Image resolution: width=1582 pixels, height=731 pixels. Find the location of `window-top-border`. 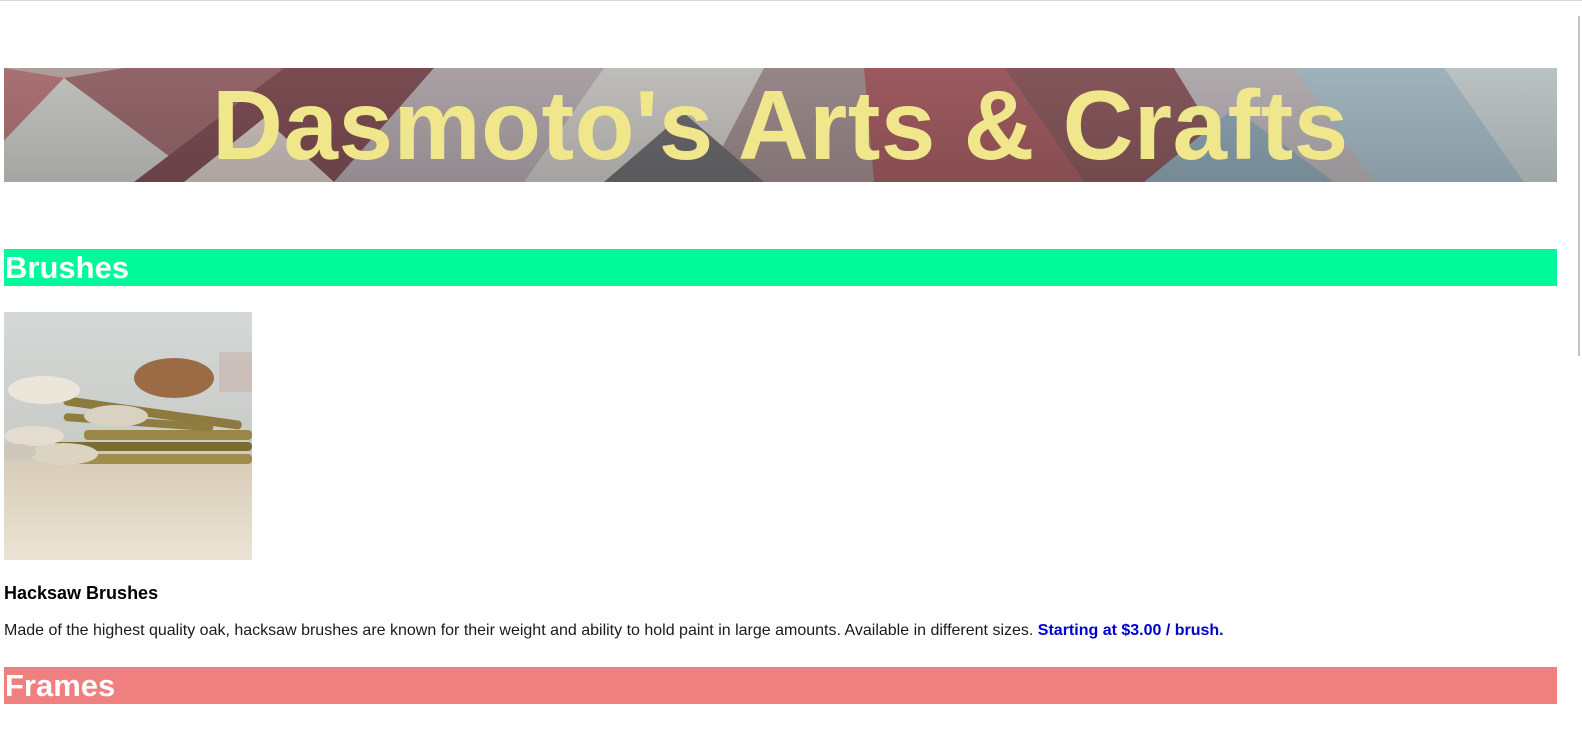

window-top-border is located at coordinates (791, 0).